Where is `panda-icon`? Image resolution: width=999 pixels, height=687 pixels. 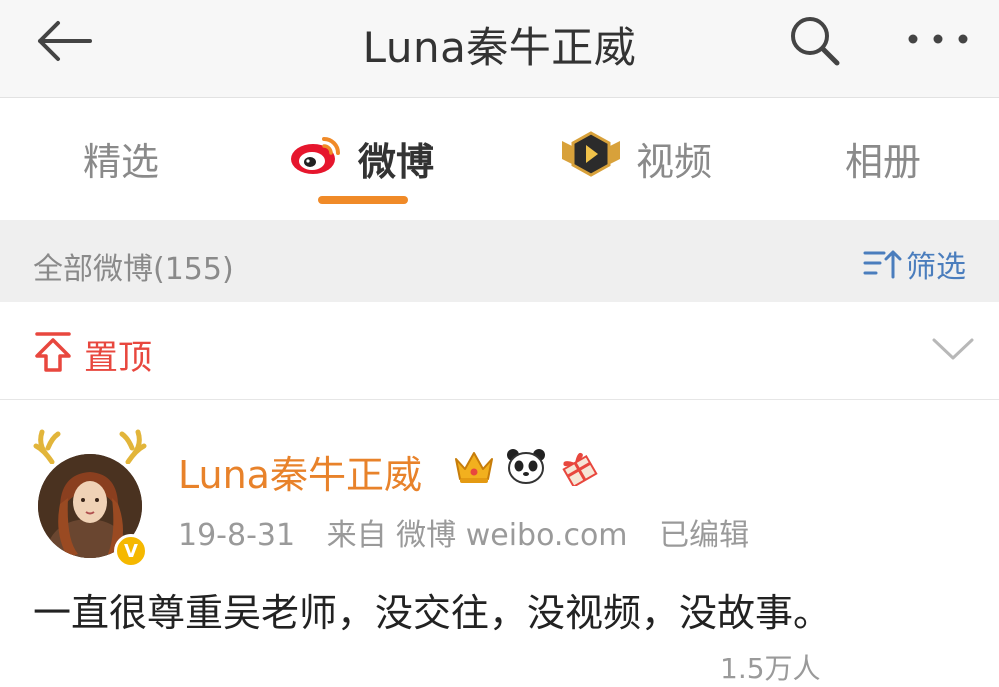 panda-icon is located at coordinates (526, 466).